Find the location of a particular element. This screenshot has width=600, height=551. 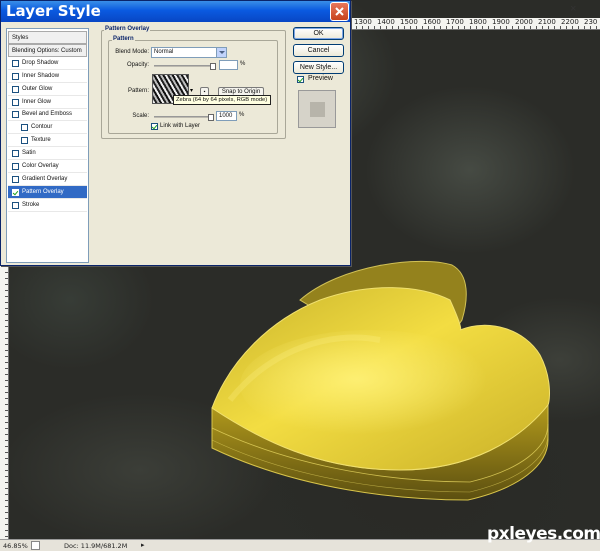

close-icon is located at coordinates (339, 11).